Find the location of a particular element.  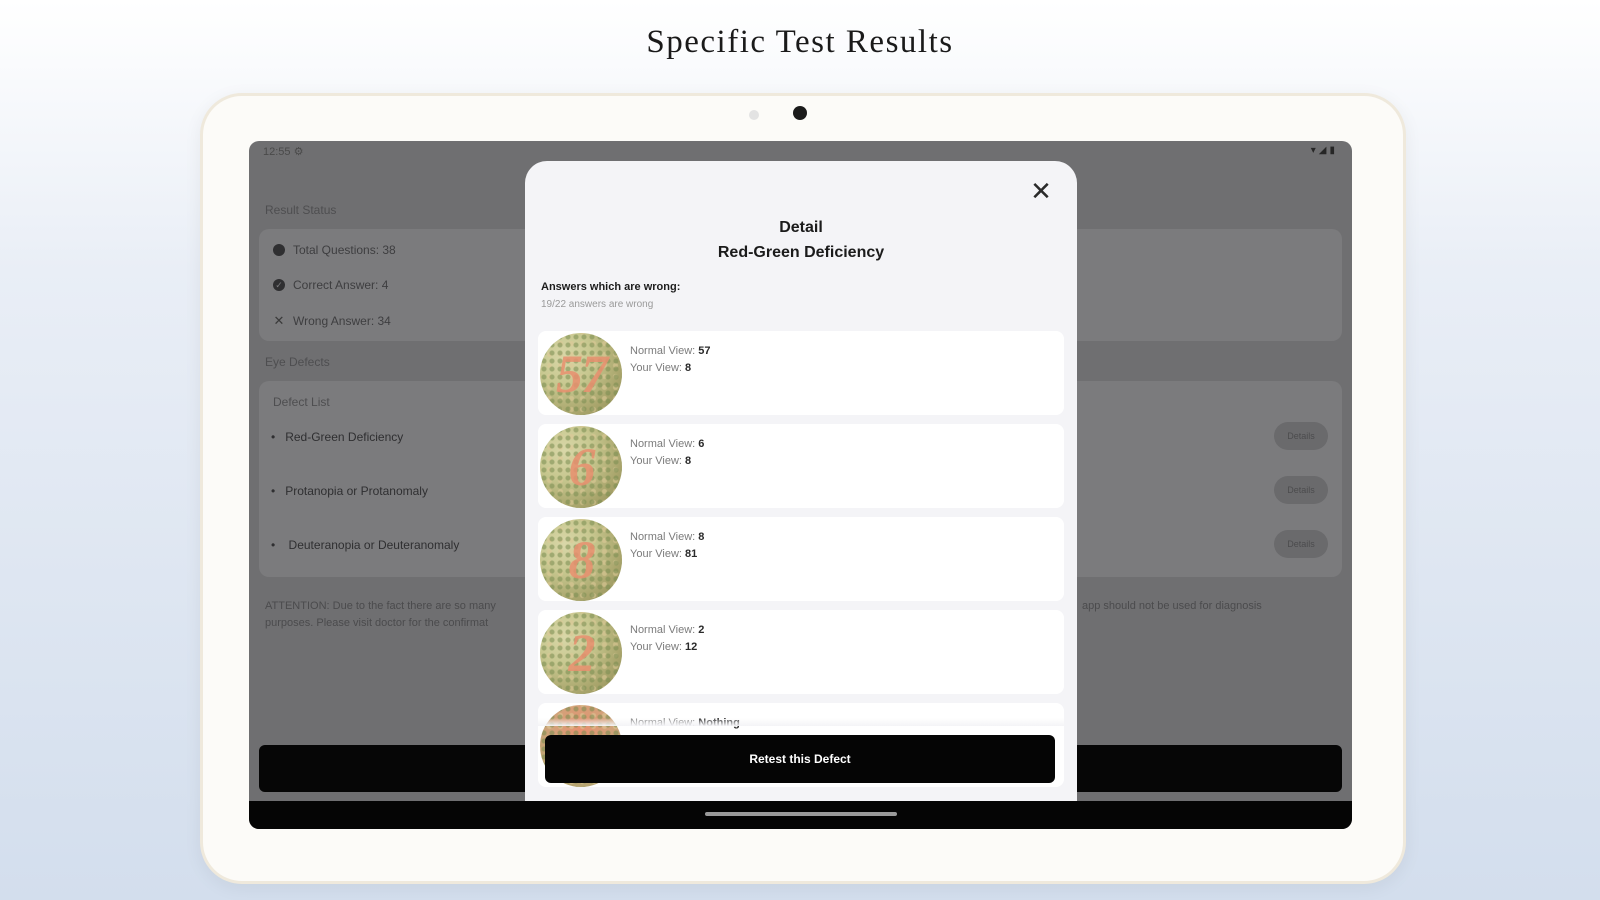

defect-list-label: Defect List is located at coordinates (301, 402).